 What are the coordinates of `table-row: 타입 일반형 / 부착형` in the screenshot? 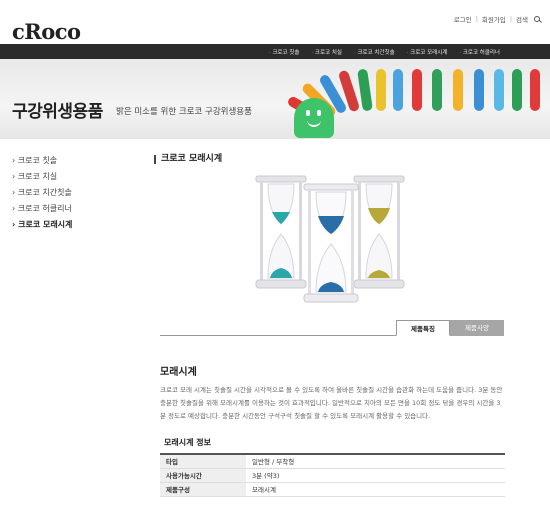 It's located at (332, 461).